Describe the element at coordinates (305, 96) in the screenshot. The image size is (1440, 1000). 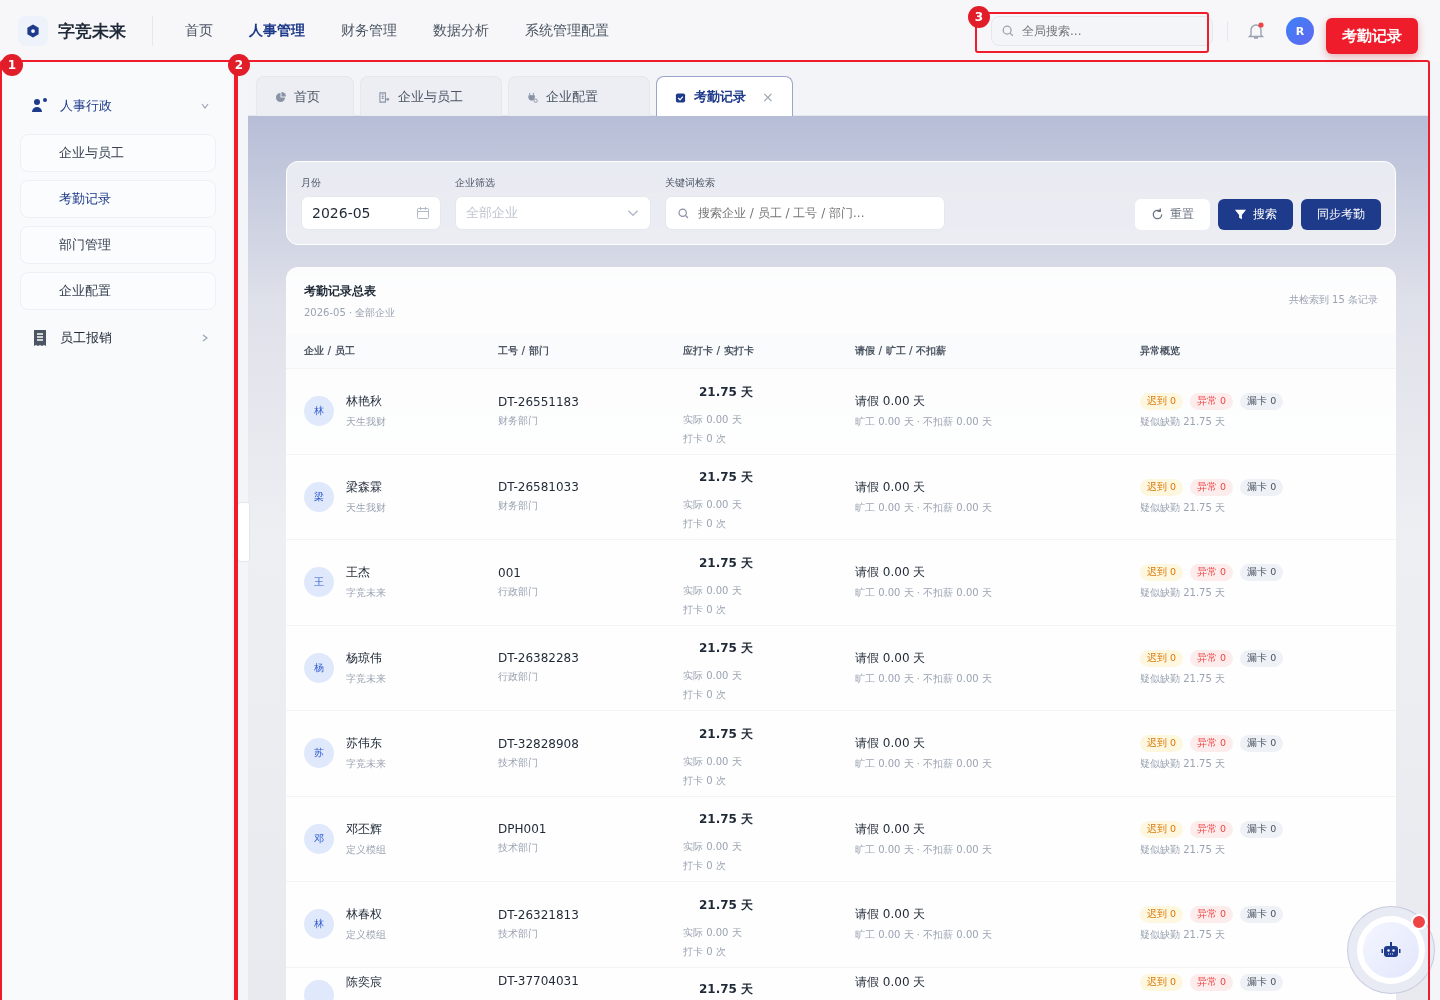
I see `tab: 首页` at that location.